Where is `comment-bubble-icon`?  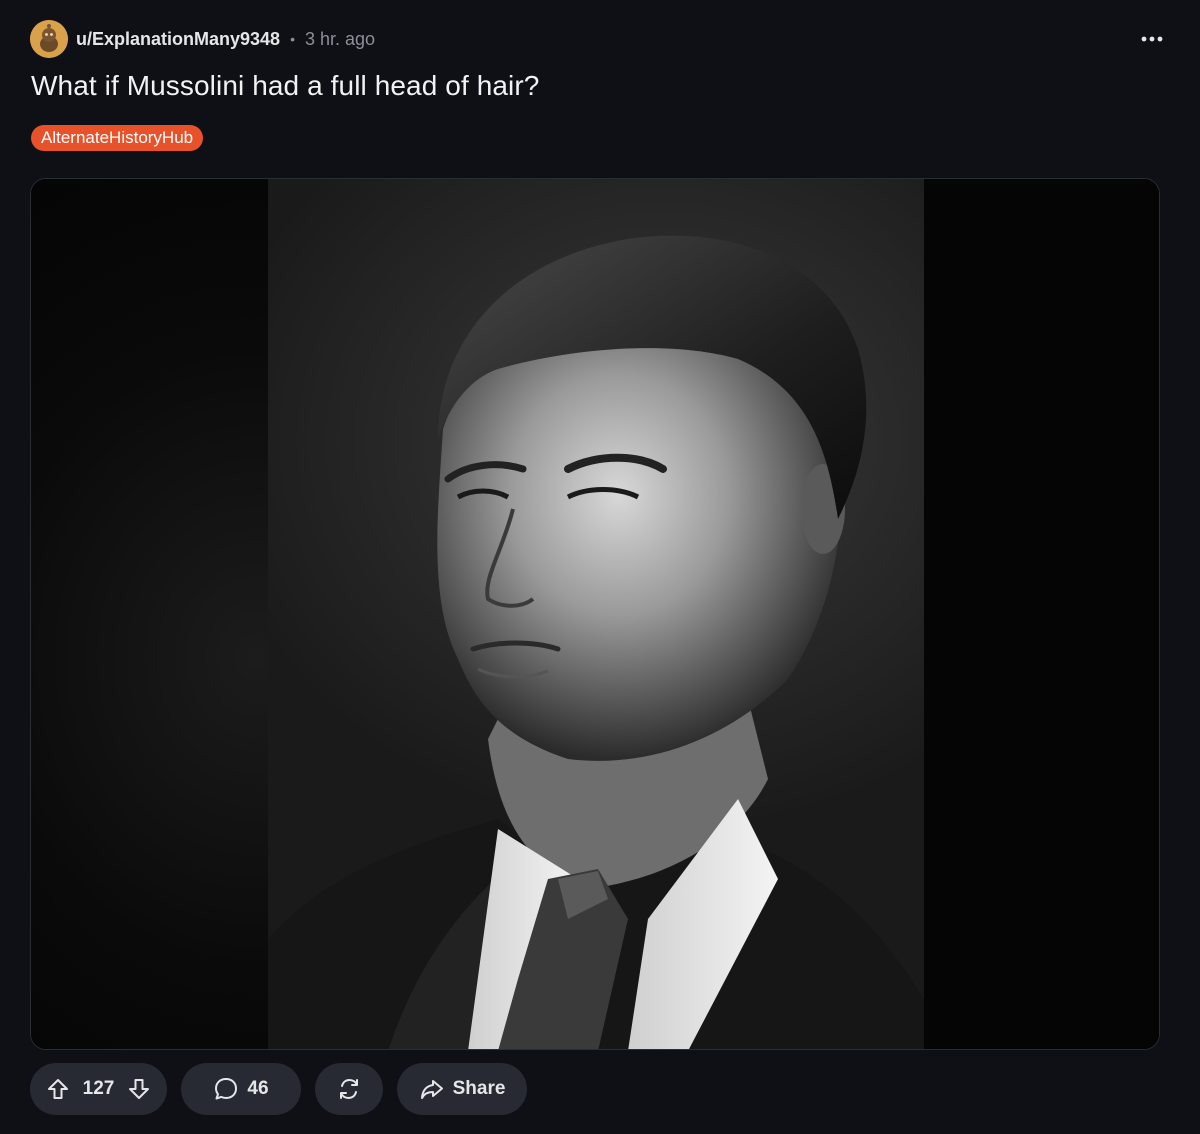 comment-bubble-icon is located at coordinates (226, 1089).